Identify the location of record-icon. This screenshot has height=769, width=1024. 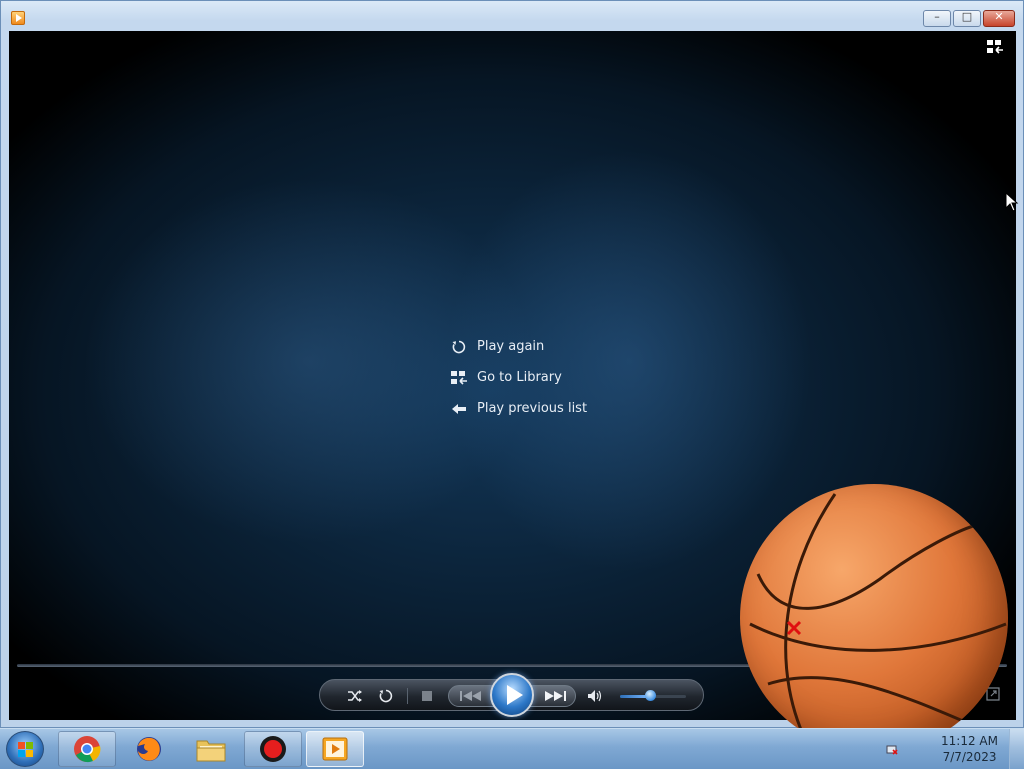
(273, 749).